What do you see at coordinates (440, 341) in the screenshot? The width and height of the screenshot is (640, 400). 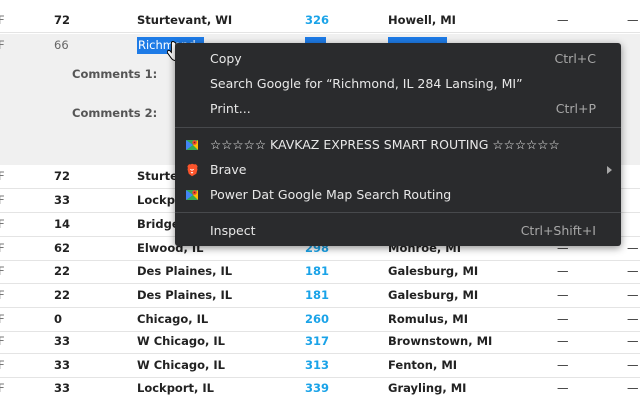 I see `destination-cell: Brownstown, MI` at bounding box center [440, 341].